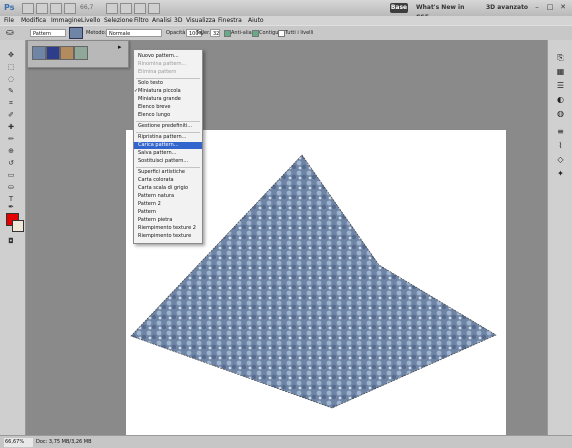  Describe the element at coordinates (90, 20) in the screenshot. I see `menu-livello: Livello` at that location.